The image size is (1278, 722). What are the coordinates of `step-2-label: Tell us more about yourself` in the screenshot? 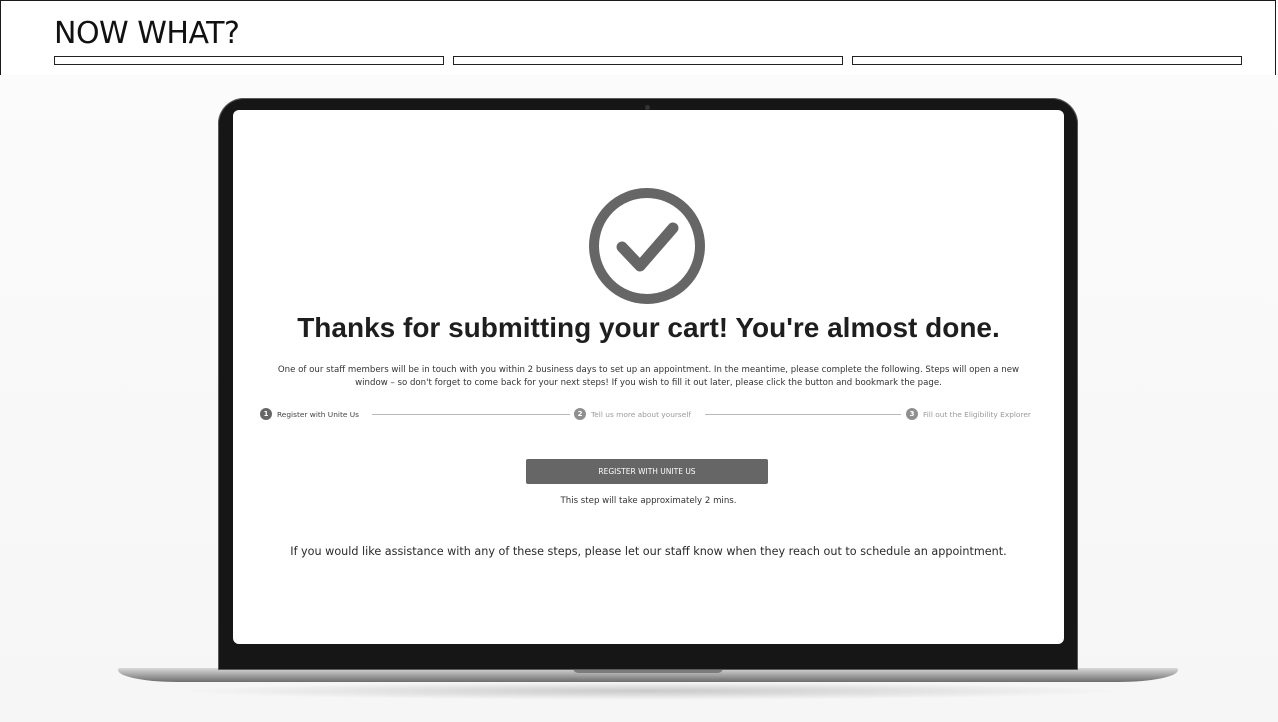 It's located at (641, 414).